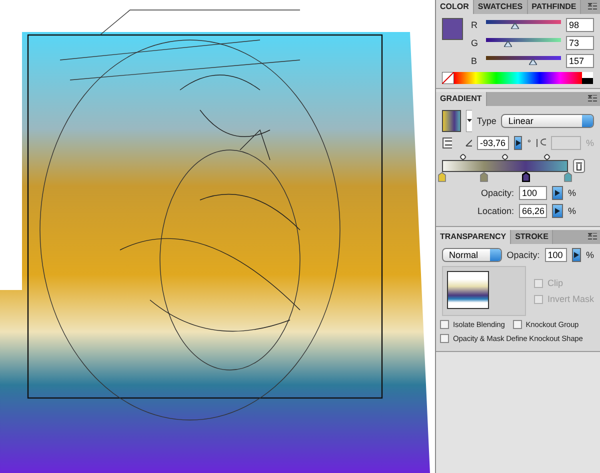  What do you see at coordinates (555, 7) in the screenshot?
I see `panel-tab: PATHFINDE` at bounding box center [555, 7].